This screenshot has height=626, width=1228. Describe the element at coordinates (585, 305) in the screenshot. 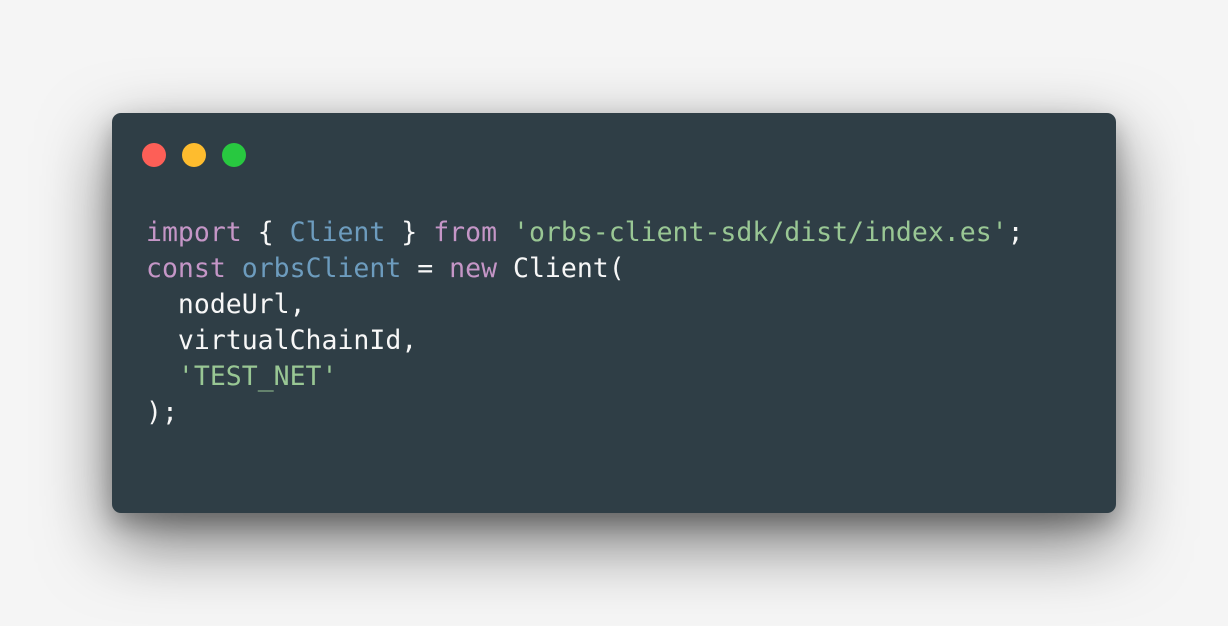

I see `code-line-3: nodeUrl,` at that location.